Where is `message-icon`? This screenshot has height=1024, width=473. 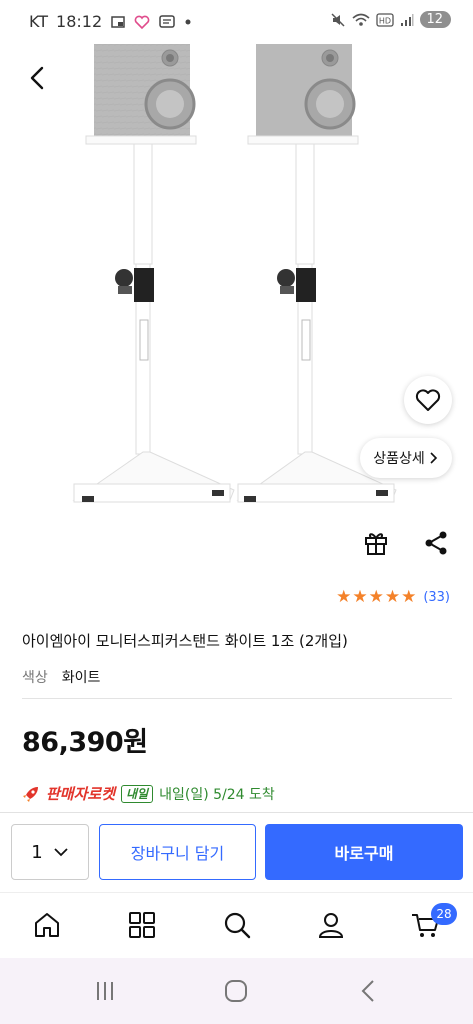 message-icon is located at coordinates (167, 21).